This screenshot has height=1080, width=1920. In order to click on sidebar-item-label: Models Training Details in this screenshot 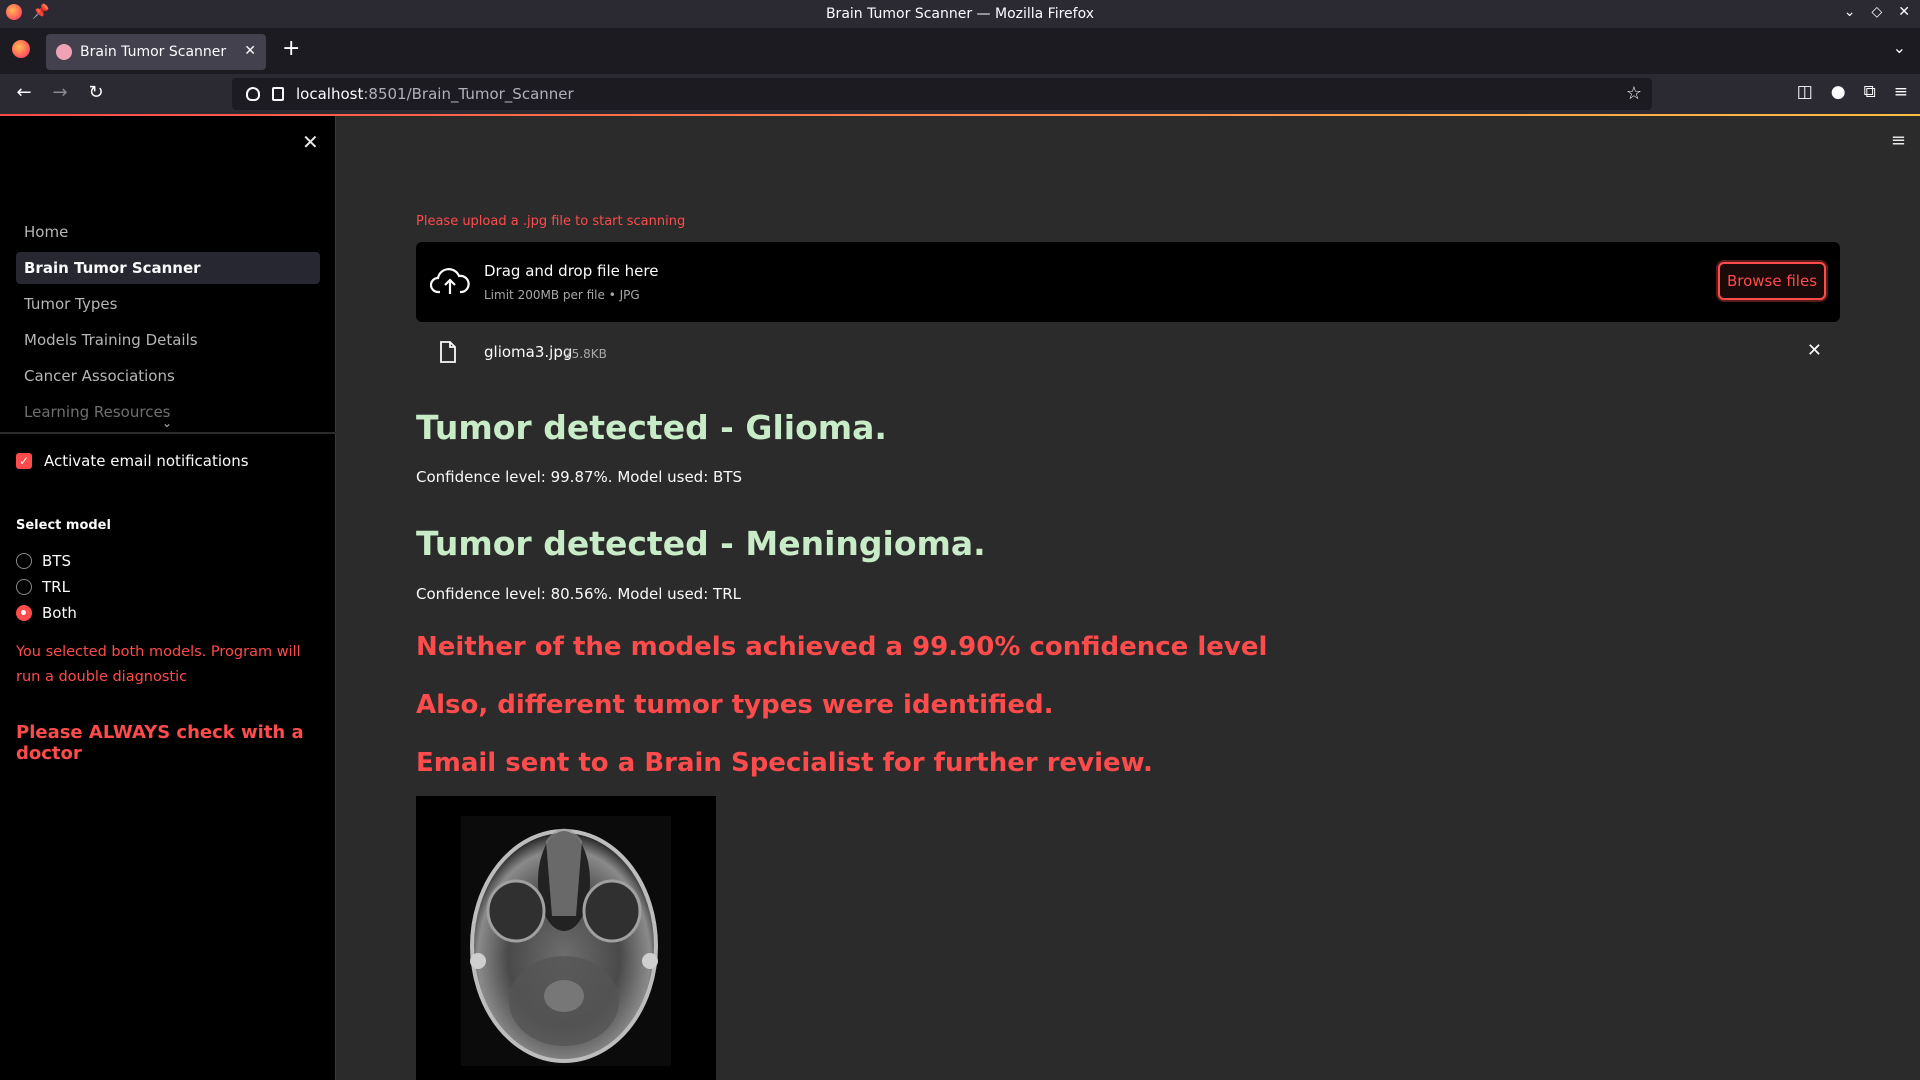, I will do `click(111, 340)`.